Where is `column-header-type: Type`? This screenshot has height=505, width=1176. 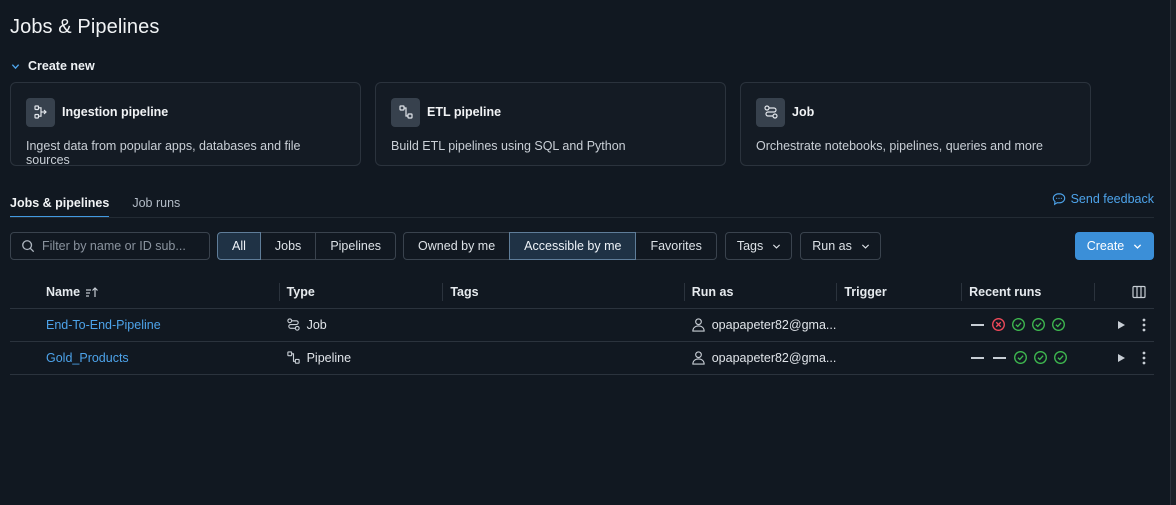 column-header-type: Type is located at coordinates (360, 293).